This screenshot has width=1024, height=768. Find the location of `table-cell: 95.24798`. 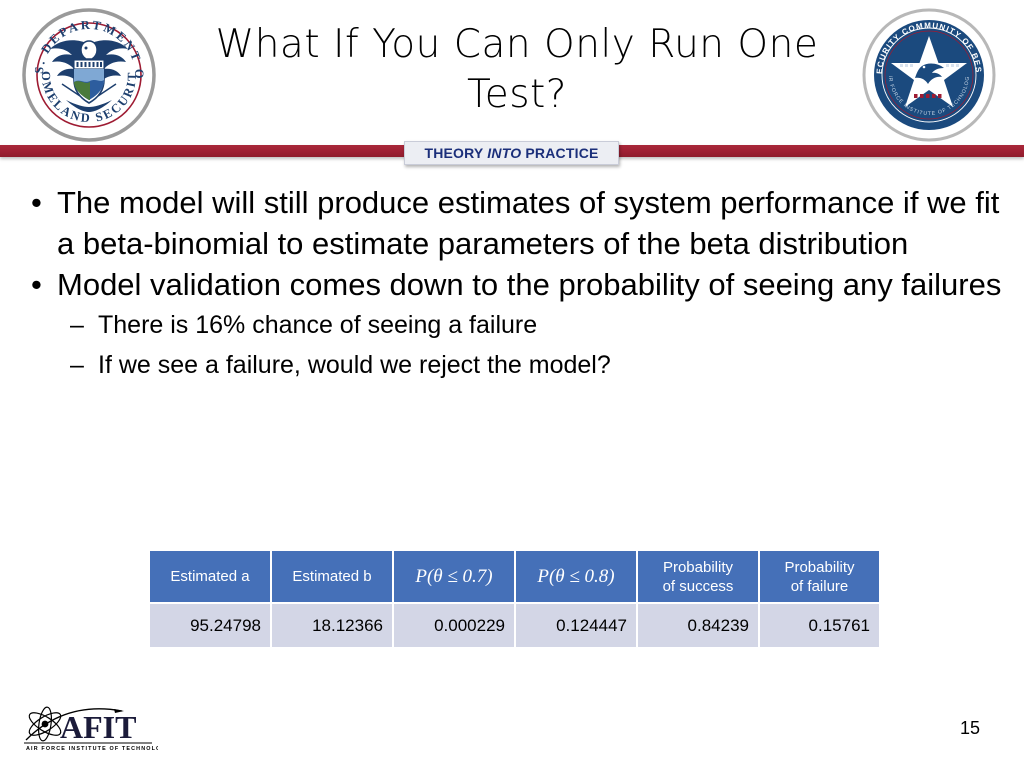

table-cell: 95.24798 is located at coordinates (210, 625).